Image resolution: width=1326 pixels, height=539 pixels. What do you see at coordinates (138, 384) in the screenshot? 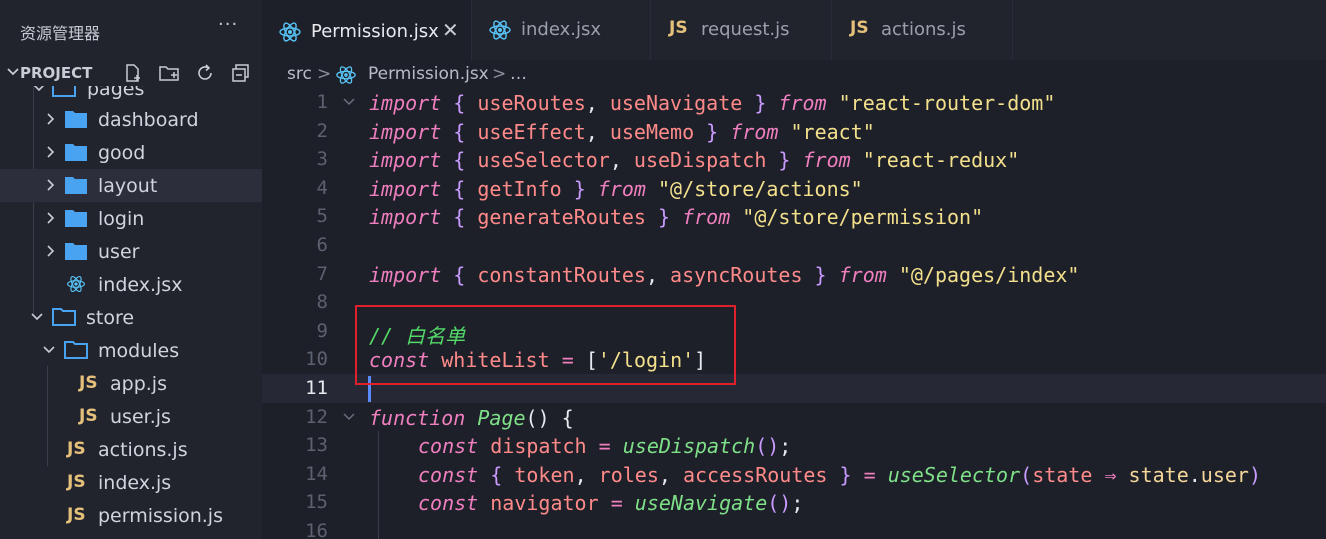
I see `tree-item-label: app.js` at bounding box center [138, 384].